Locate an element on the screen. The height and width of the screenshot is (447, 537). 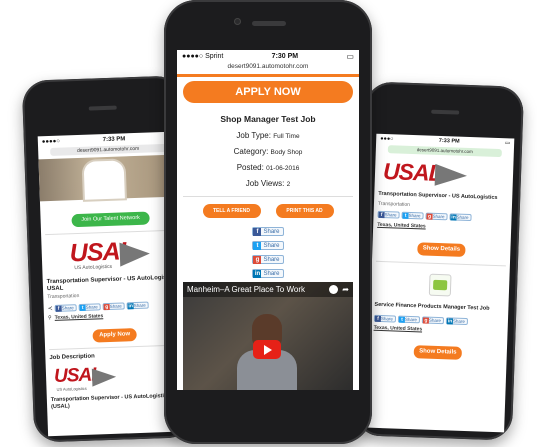
usal-logo: USAL is located at coordinates (438, 174).